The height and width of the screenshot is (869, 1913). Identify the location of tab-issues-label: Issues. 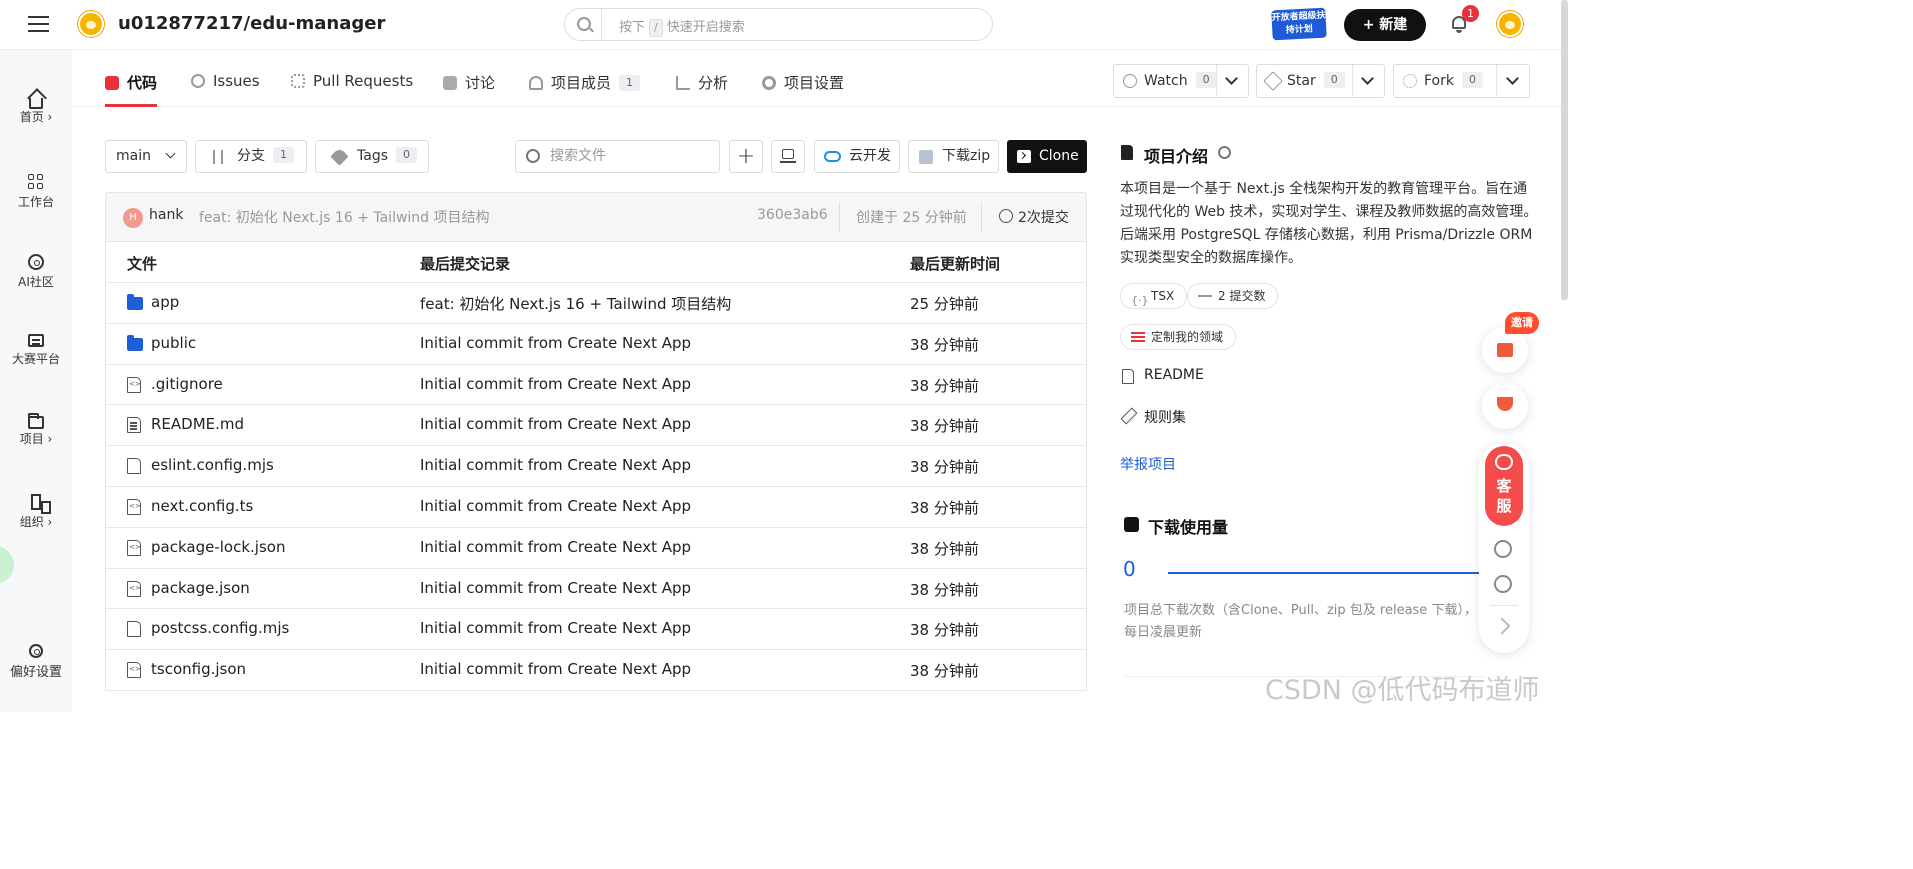
(236, 81).